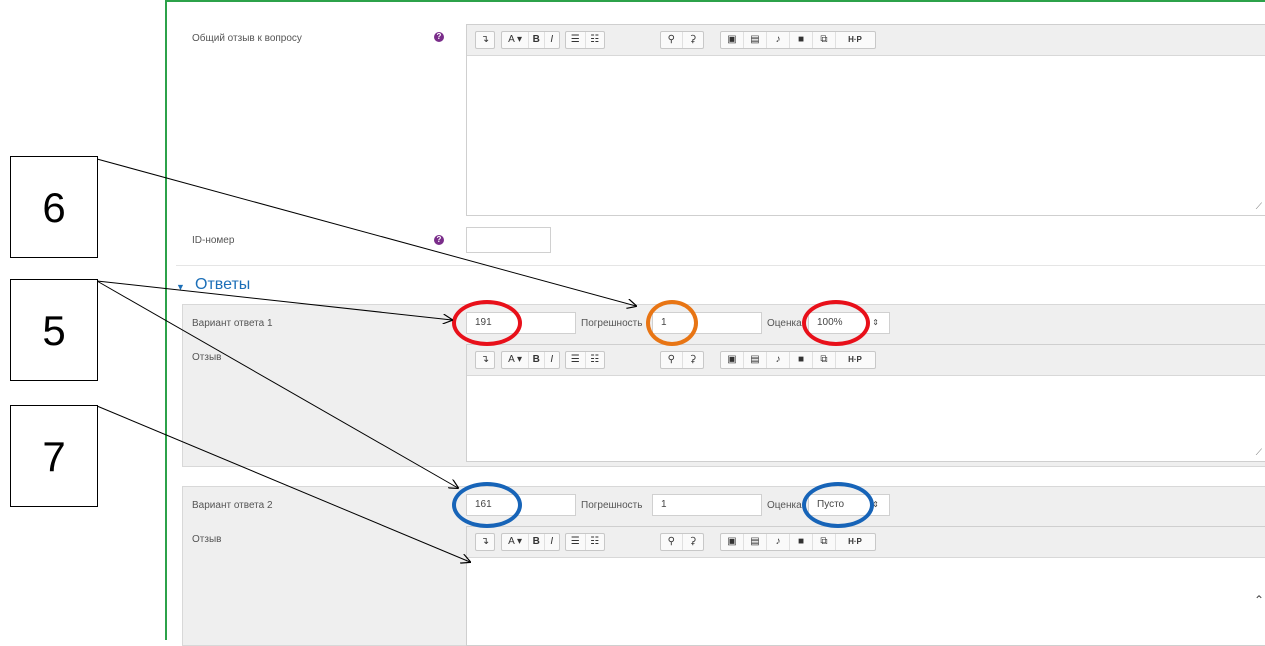  I want to click on callout-5: 5, so click(54, 330).